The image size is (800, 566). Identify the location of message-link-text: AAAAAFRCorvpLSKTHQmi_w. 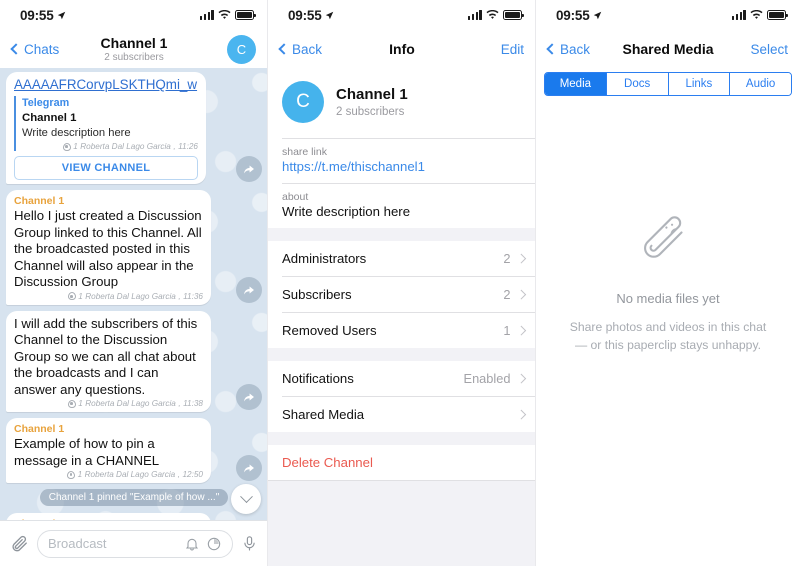
(106, 85).